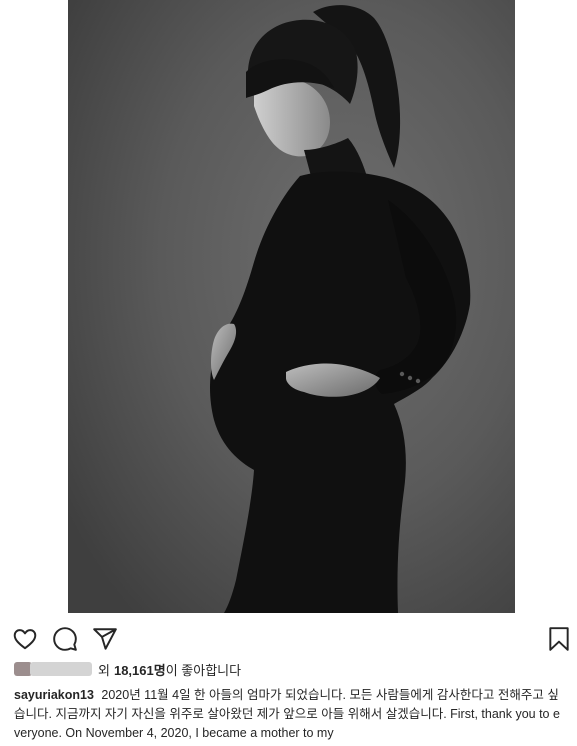 The image size is (577, 746). I want to click on paper-plane-icon, so click(105, 639).